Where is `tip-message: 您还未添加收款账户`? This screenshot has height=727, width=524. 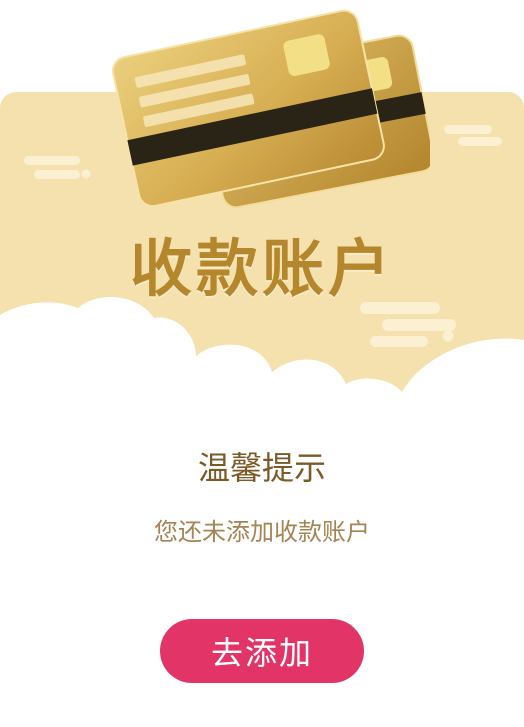
tip-message: 您还未添加收款账户 is located at coordinates (262, 532).